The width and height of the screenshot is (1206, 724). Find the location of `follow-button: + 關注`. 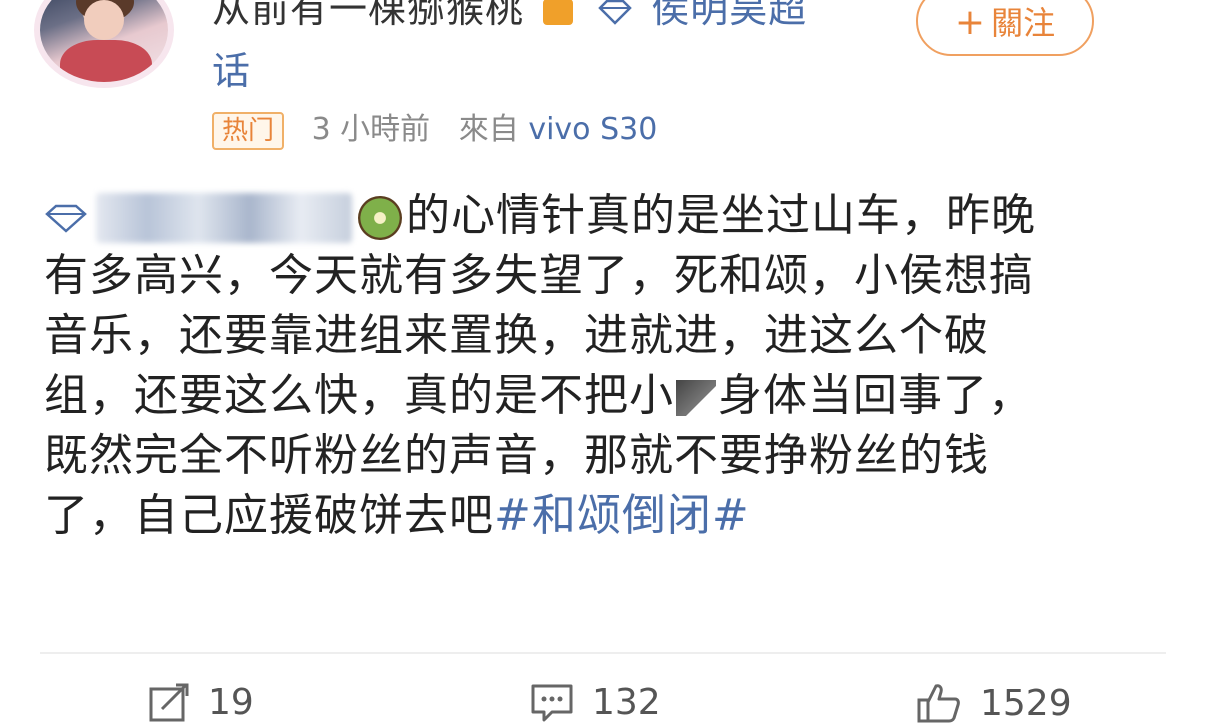

follow-button: + 關注 is located at coordinates (1005, 28).